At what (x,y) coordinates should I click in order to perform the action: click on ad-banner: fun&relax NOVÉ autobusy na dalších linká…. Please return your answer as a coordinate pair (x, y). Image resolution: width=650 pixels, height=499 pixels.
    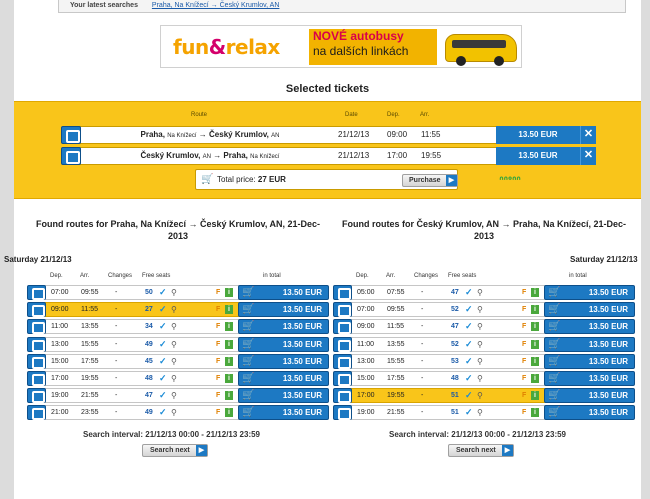
    Looking at the image, I should click on (341, 46).